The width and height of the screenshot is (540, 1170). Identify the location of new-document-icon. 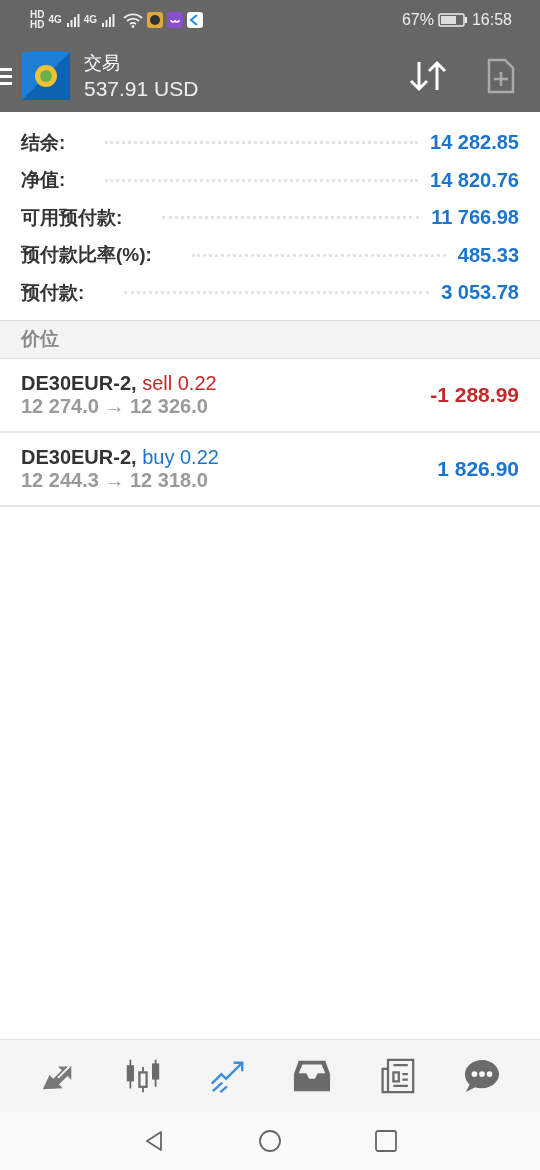
(501, 76).